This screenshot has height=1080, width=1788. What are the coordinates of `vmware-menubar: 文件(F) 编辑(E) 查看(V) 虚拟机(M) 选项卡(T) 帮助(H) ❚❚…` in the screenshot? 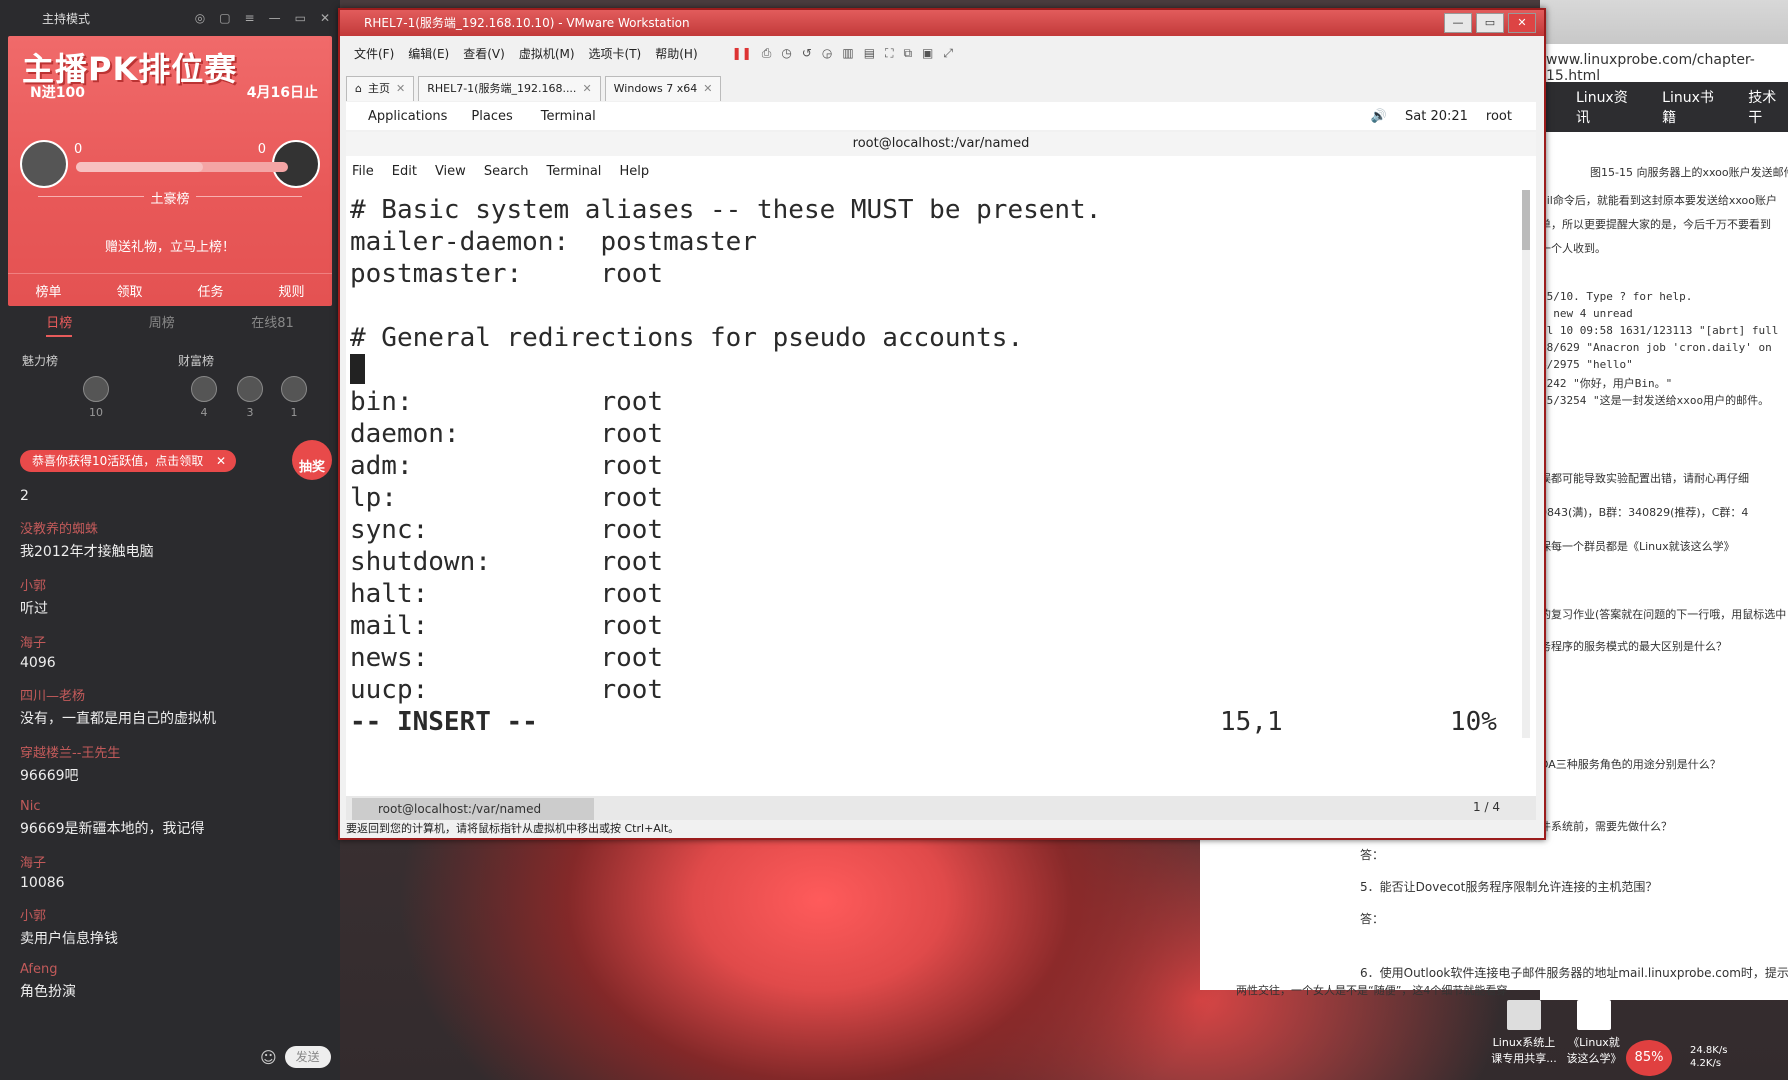 It's located at (949, 53).